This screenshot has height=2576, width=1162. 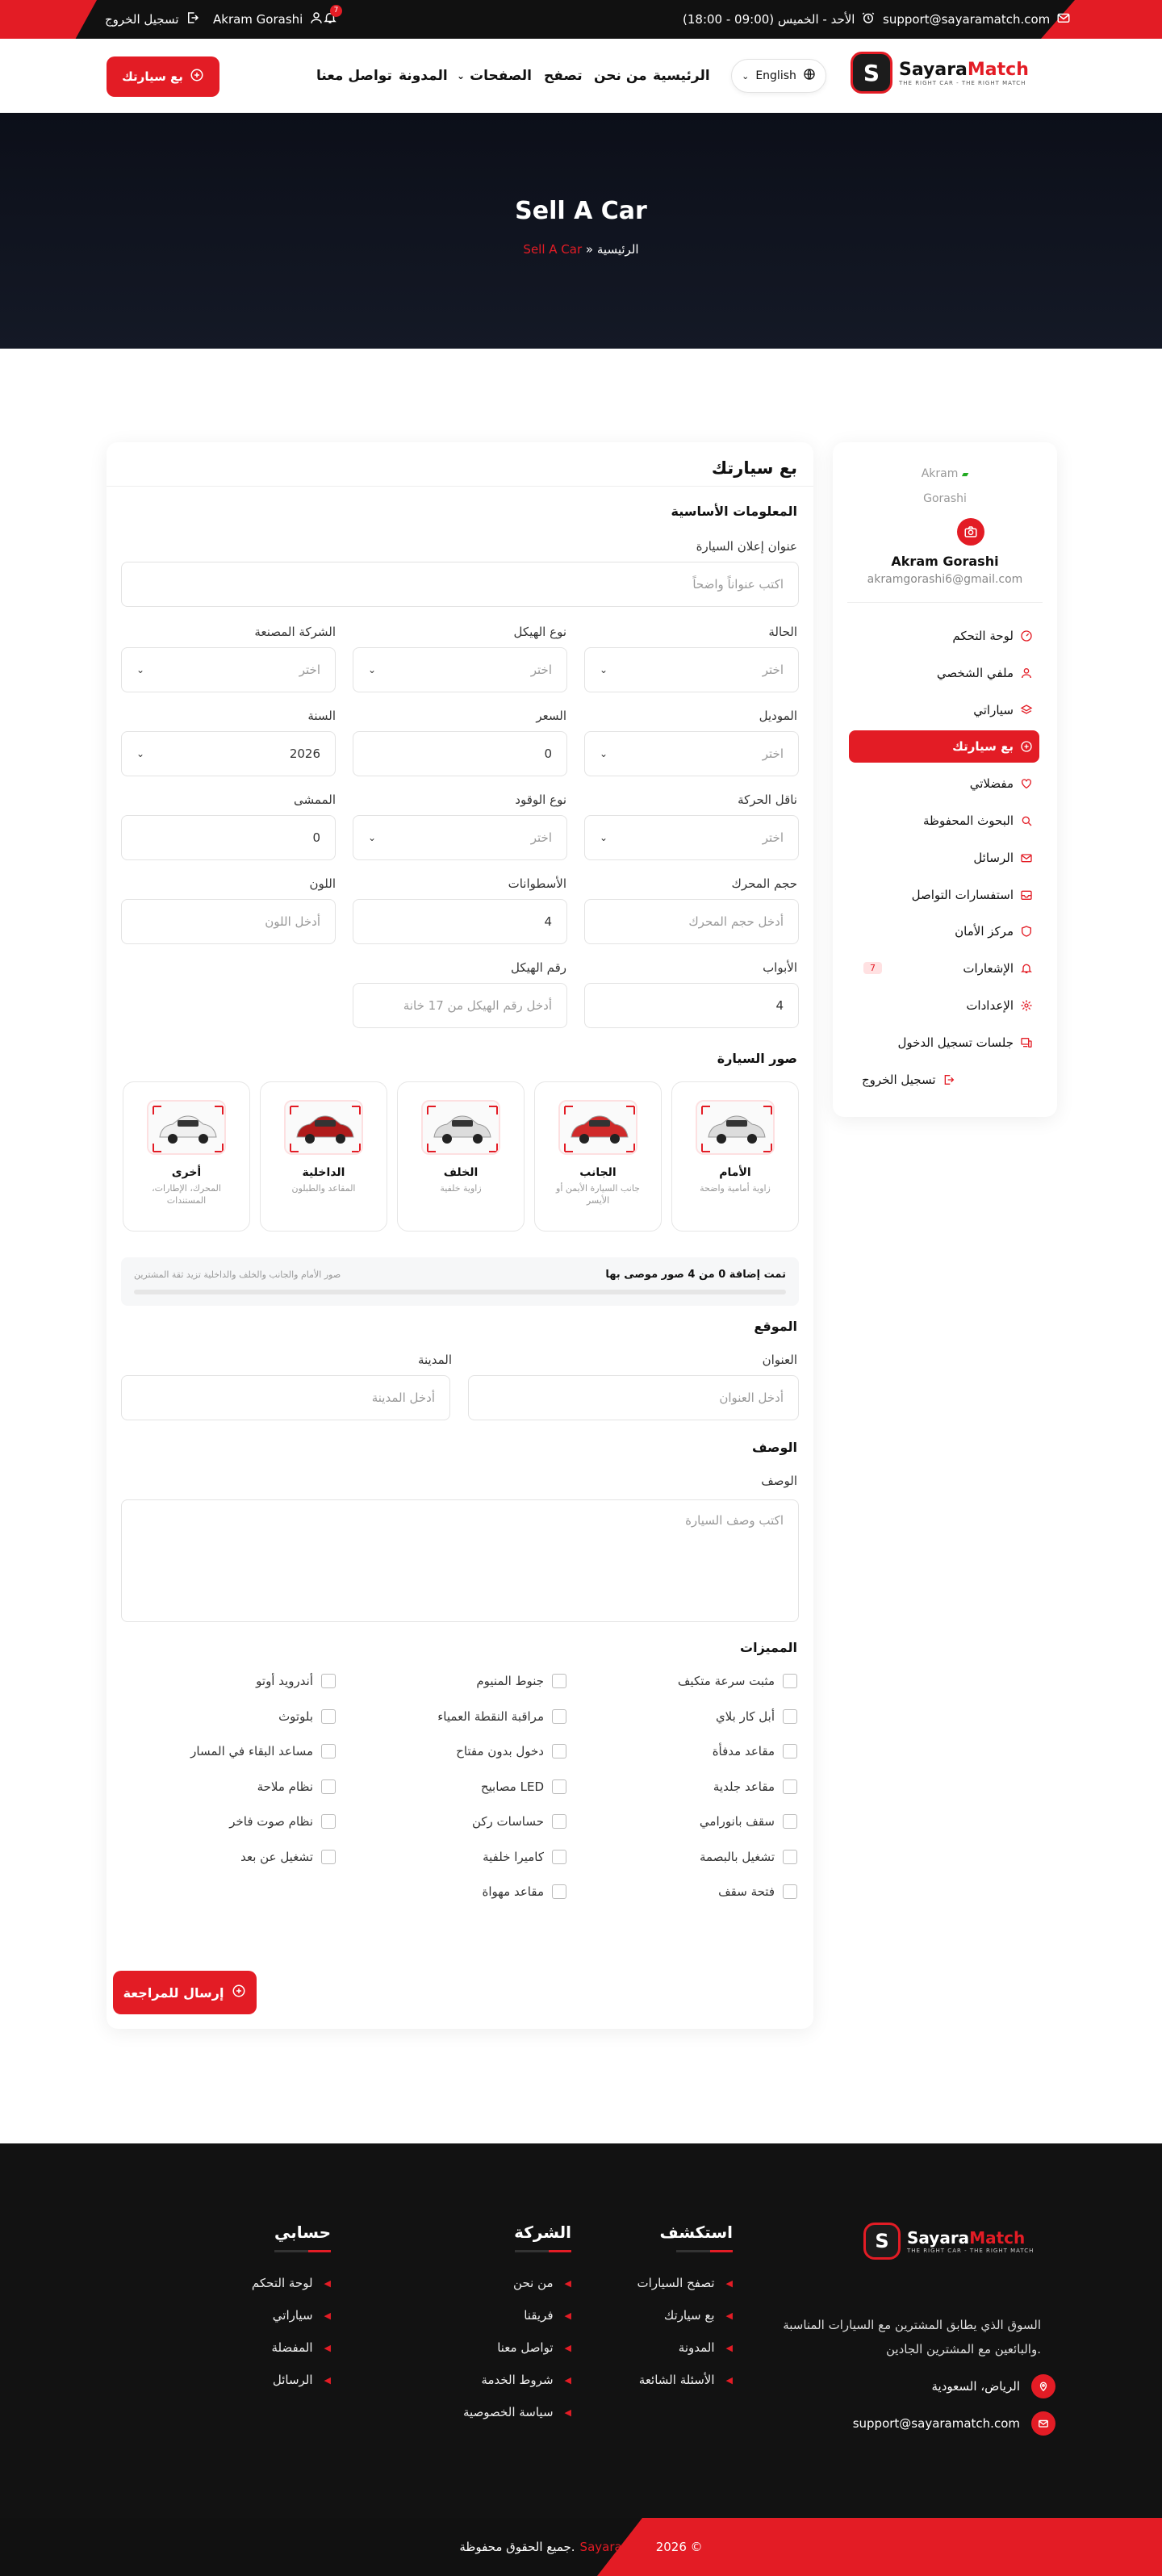 What do you see at coordinates (354, 76) in the screenshot?
I see `nav-contact: تواصل معنا` at bounding box center [354, 76].